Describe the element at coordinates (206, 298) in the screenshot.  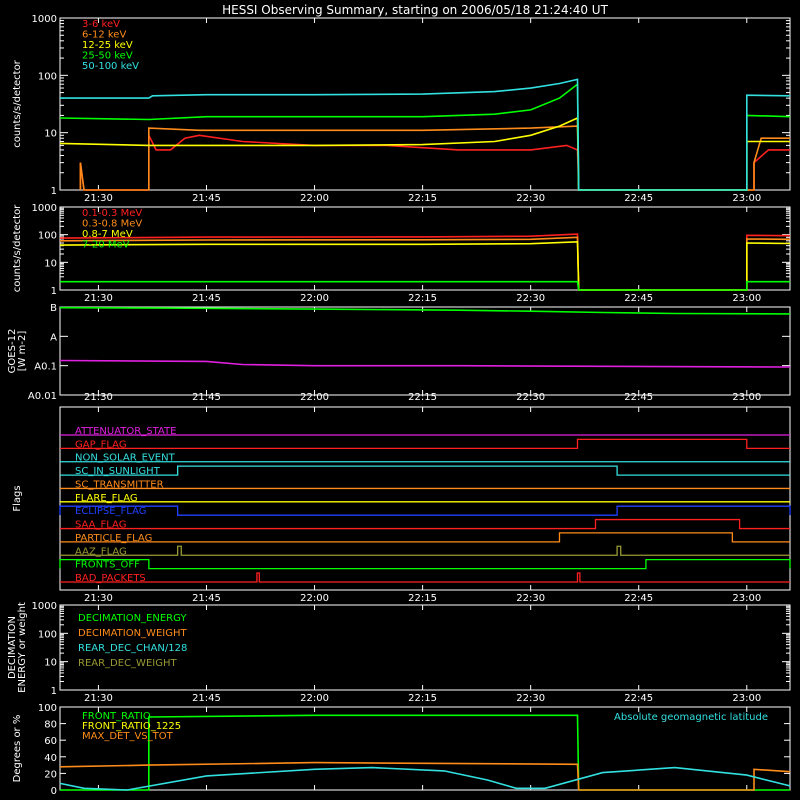
I see `lightcurves_high-xtick-label: 21:45` at that location.